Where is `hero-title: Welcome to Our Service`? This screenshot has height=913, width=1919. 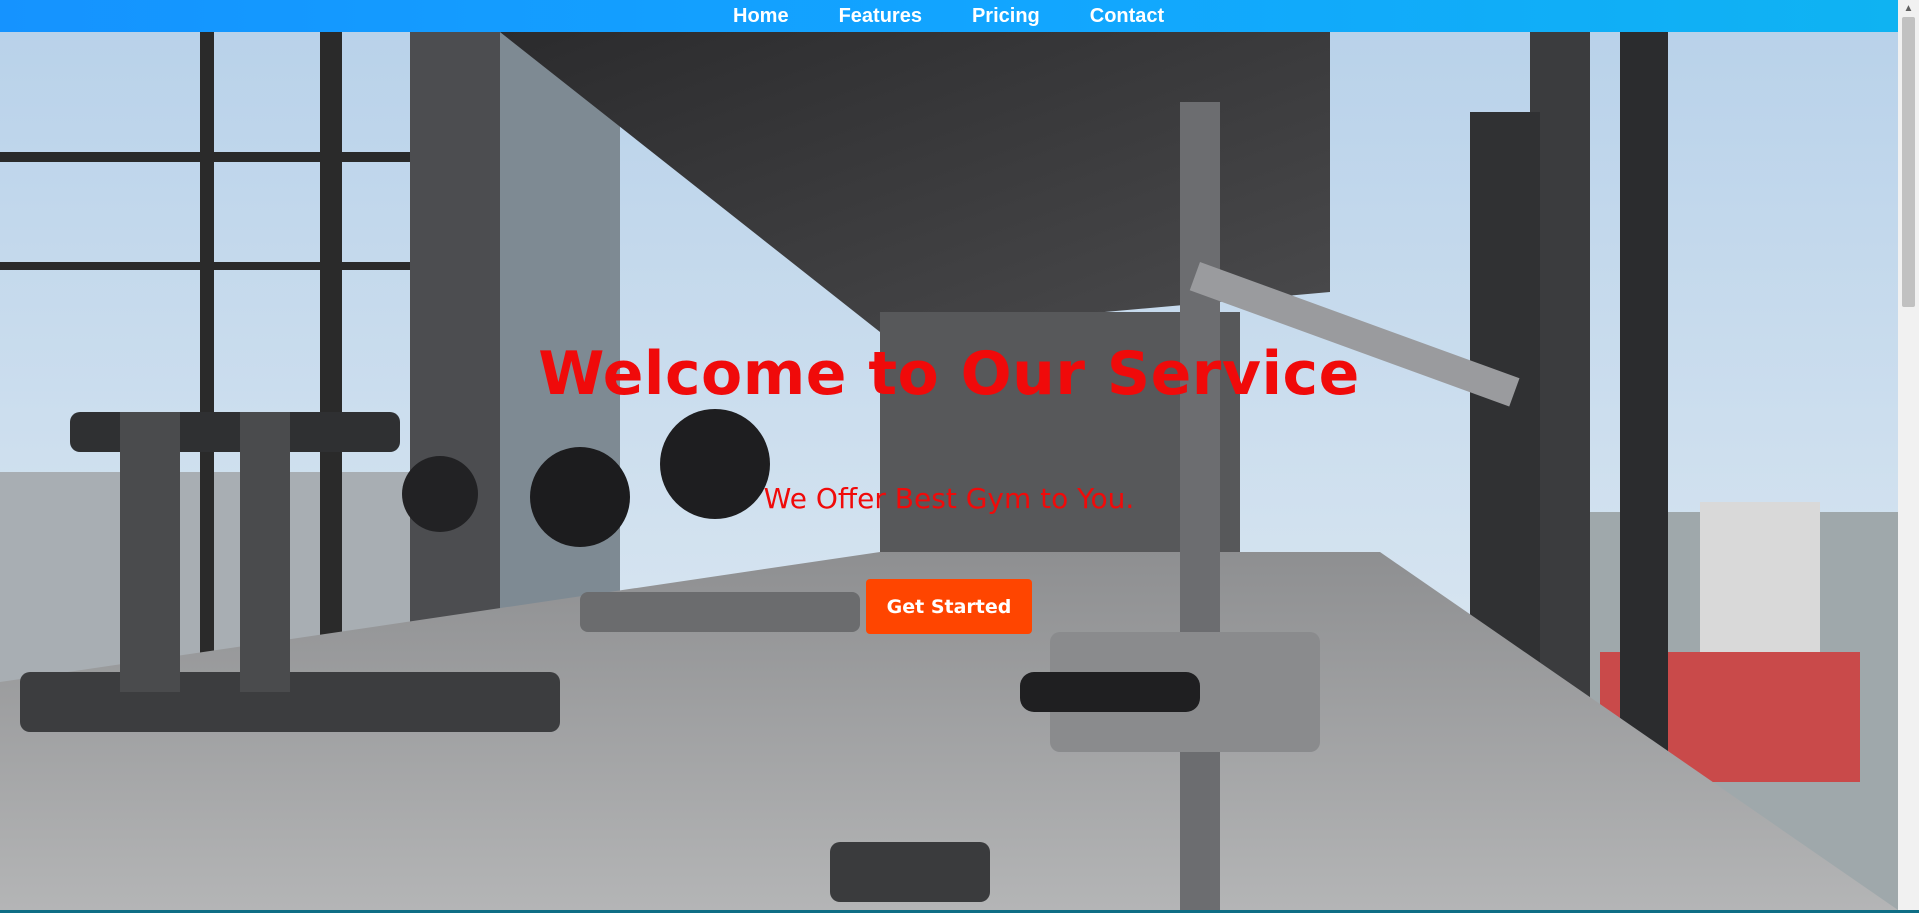 hero-title: Welcome to Our Service is located at coordinates (949, 374).